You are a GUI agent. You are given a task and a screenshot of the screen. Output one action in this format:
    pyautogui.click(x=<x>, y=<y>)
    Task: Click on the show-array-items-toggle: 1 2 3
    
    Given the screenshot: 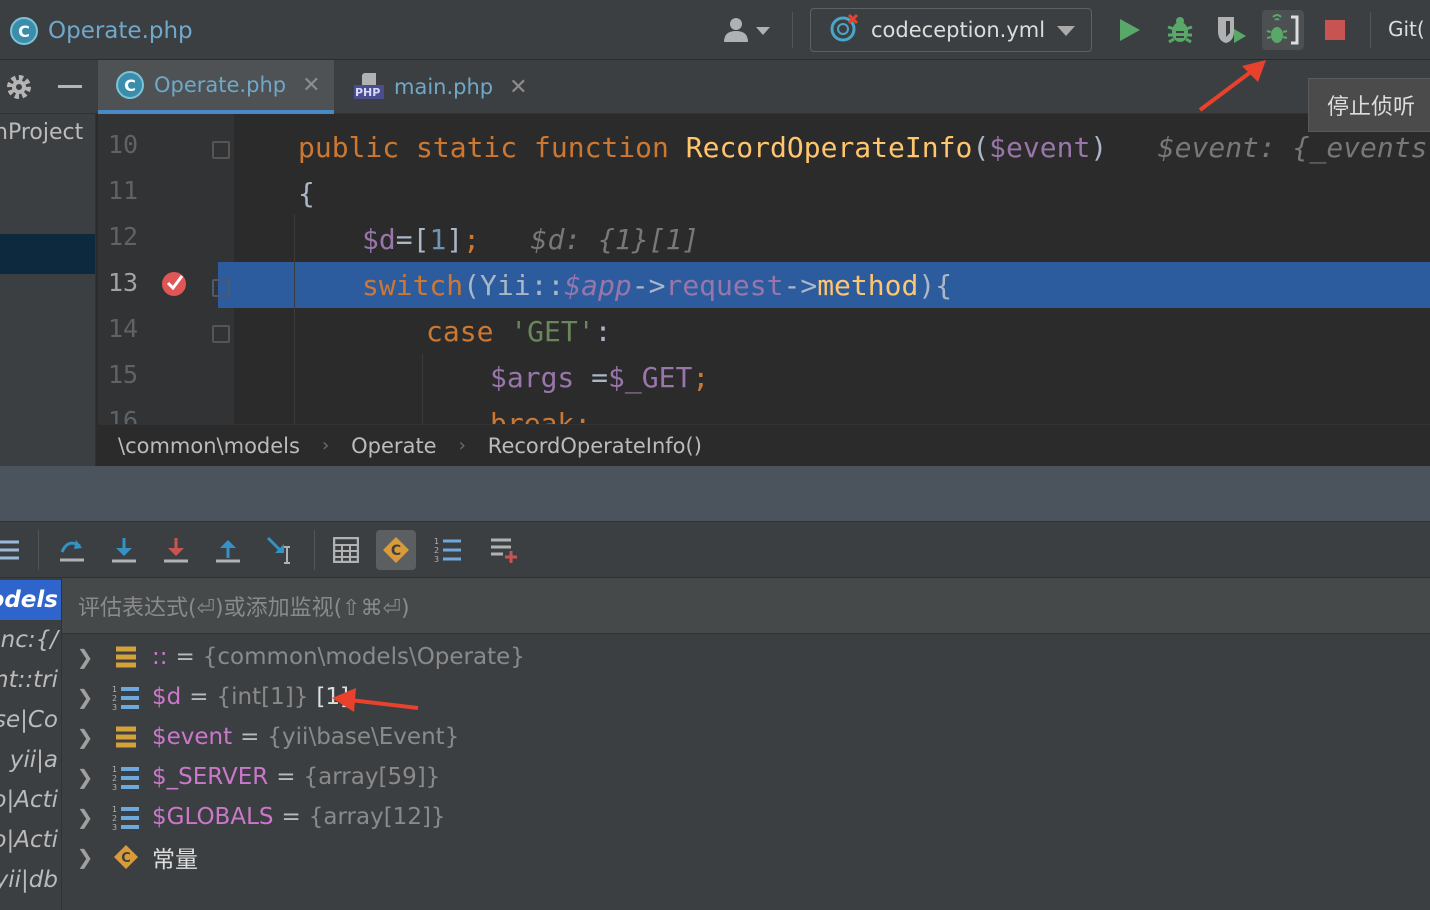 What is the action you would take?
    pyautogui.click(x=448, y=550)
    